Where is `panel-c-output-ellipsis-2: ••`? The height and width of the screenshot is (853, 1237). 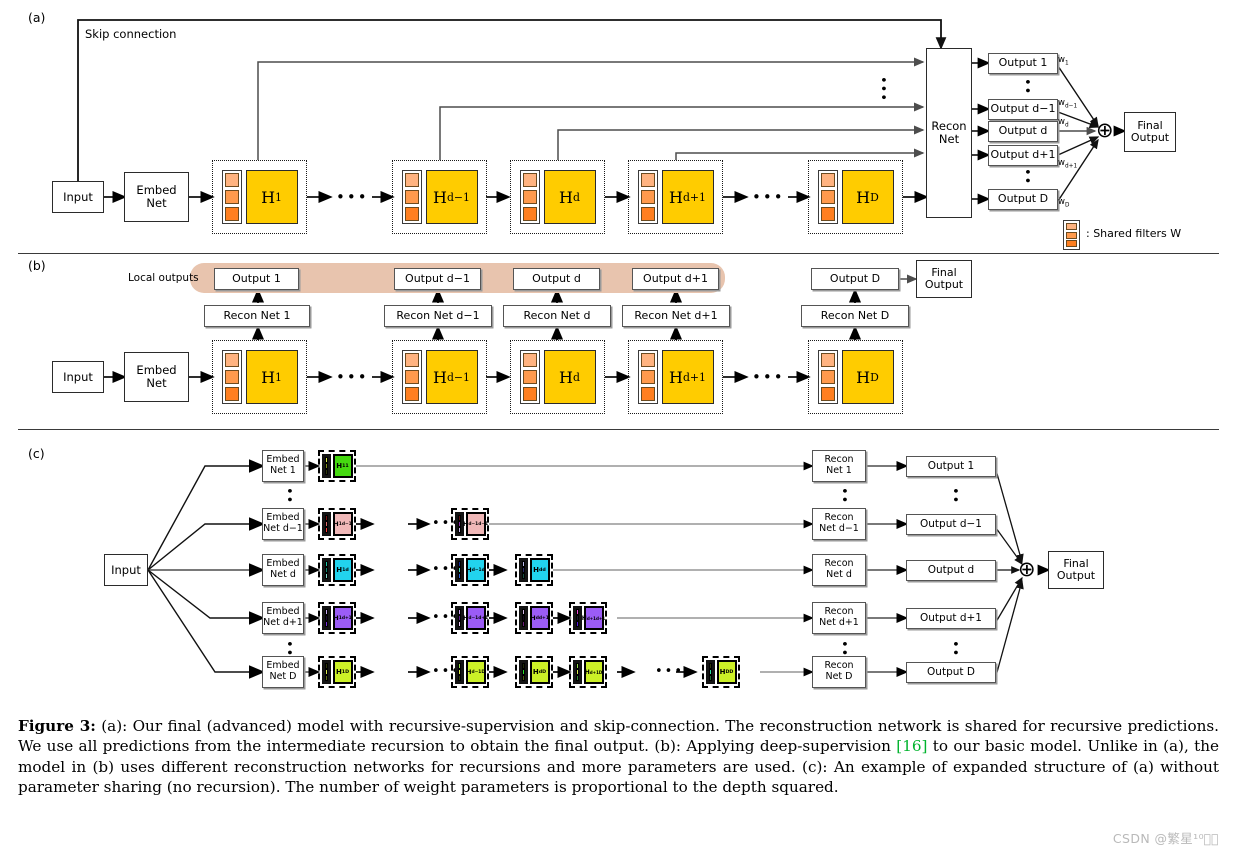
panel-c-output-ellipsis-2: •• is located at coordinates (954, 649).